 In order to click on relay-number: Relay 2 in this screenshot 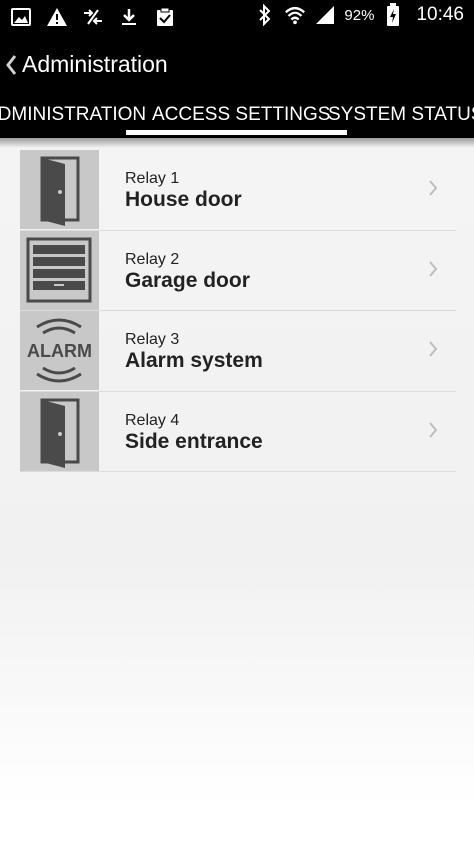, I will do `click(152, 259)`.